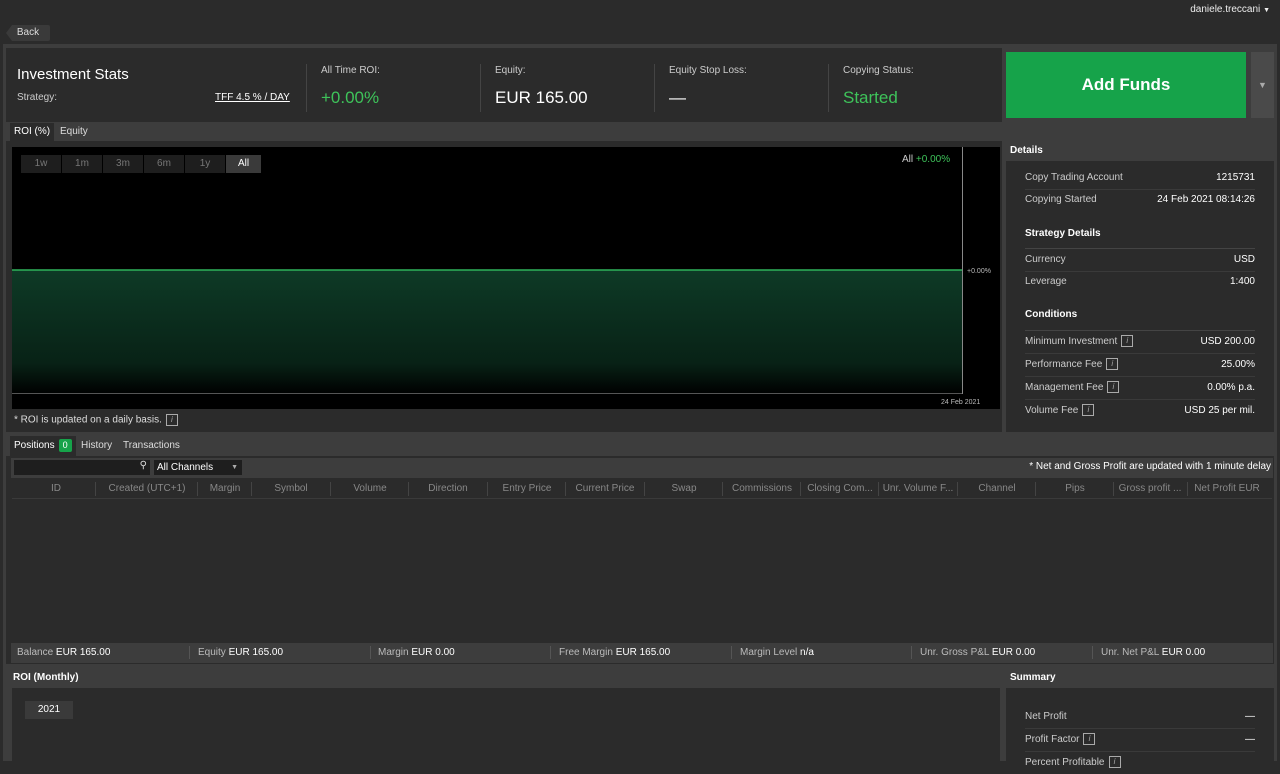 This screenshot has height=774, width=1280. I want to click on equity-label: Equity:, so click(510, 70).